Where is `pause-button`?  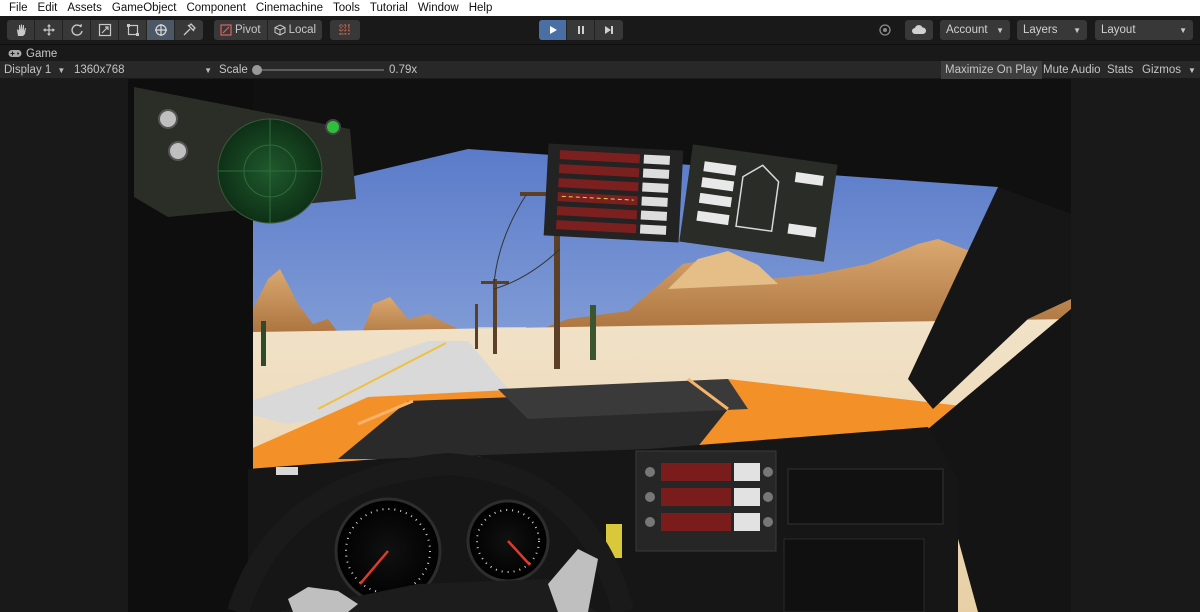
pause-button is located at coordinates (581, 30).